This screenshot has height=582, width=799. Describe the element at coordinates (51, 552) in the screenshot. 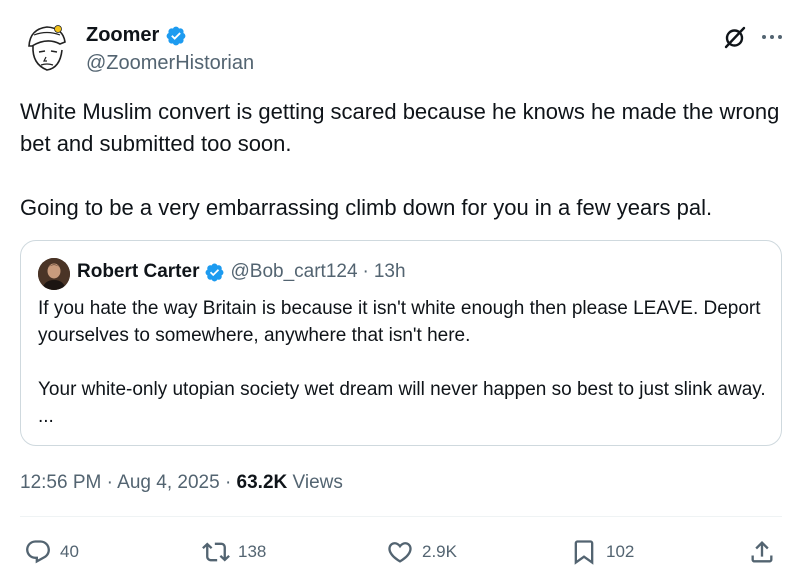

I see `reply-button: 40` at that location.